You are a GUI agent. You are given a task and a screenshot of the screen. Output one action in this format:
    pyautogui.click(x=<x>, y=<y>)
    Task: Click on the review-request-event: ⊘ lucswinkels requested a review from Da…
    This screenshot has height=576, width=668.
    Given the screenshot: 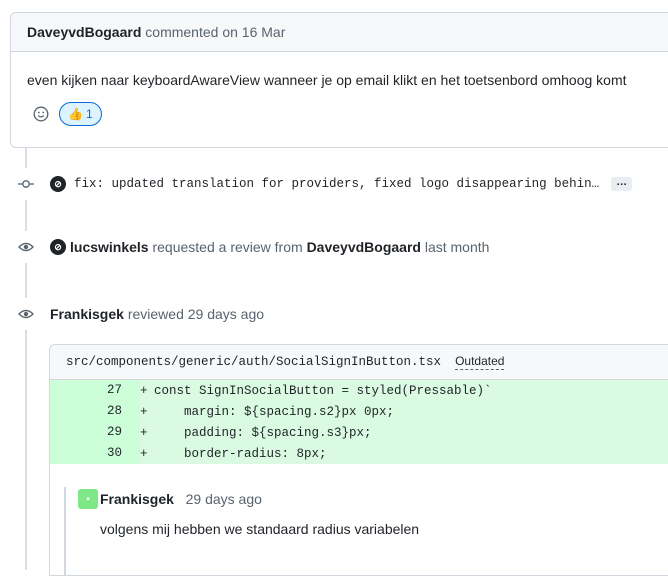 What is the action you would take?
    pyautogui.click(x=244, y=247)
    